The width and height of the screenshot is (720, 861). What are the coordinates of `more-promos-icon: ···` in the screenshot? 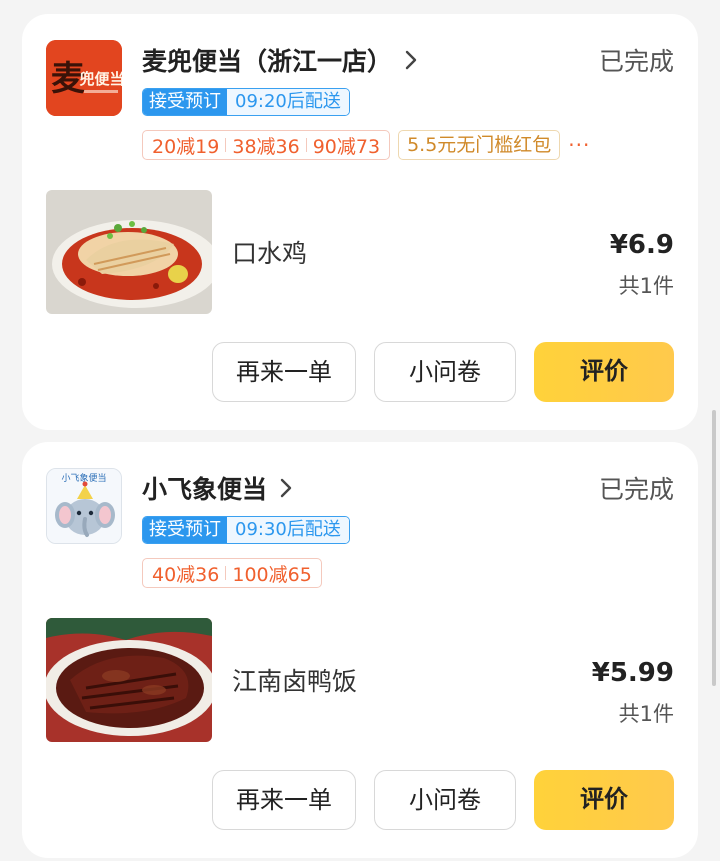 It's located at (579, 145).